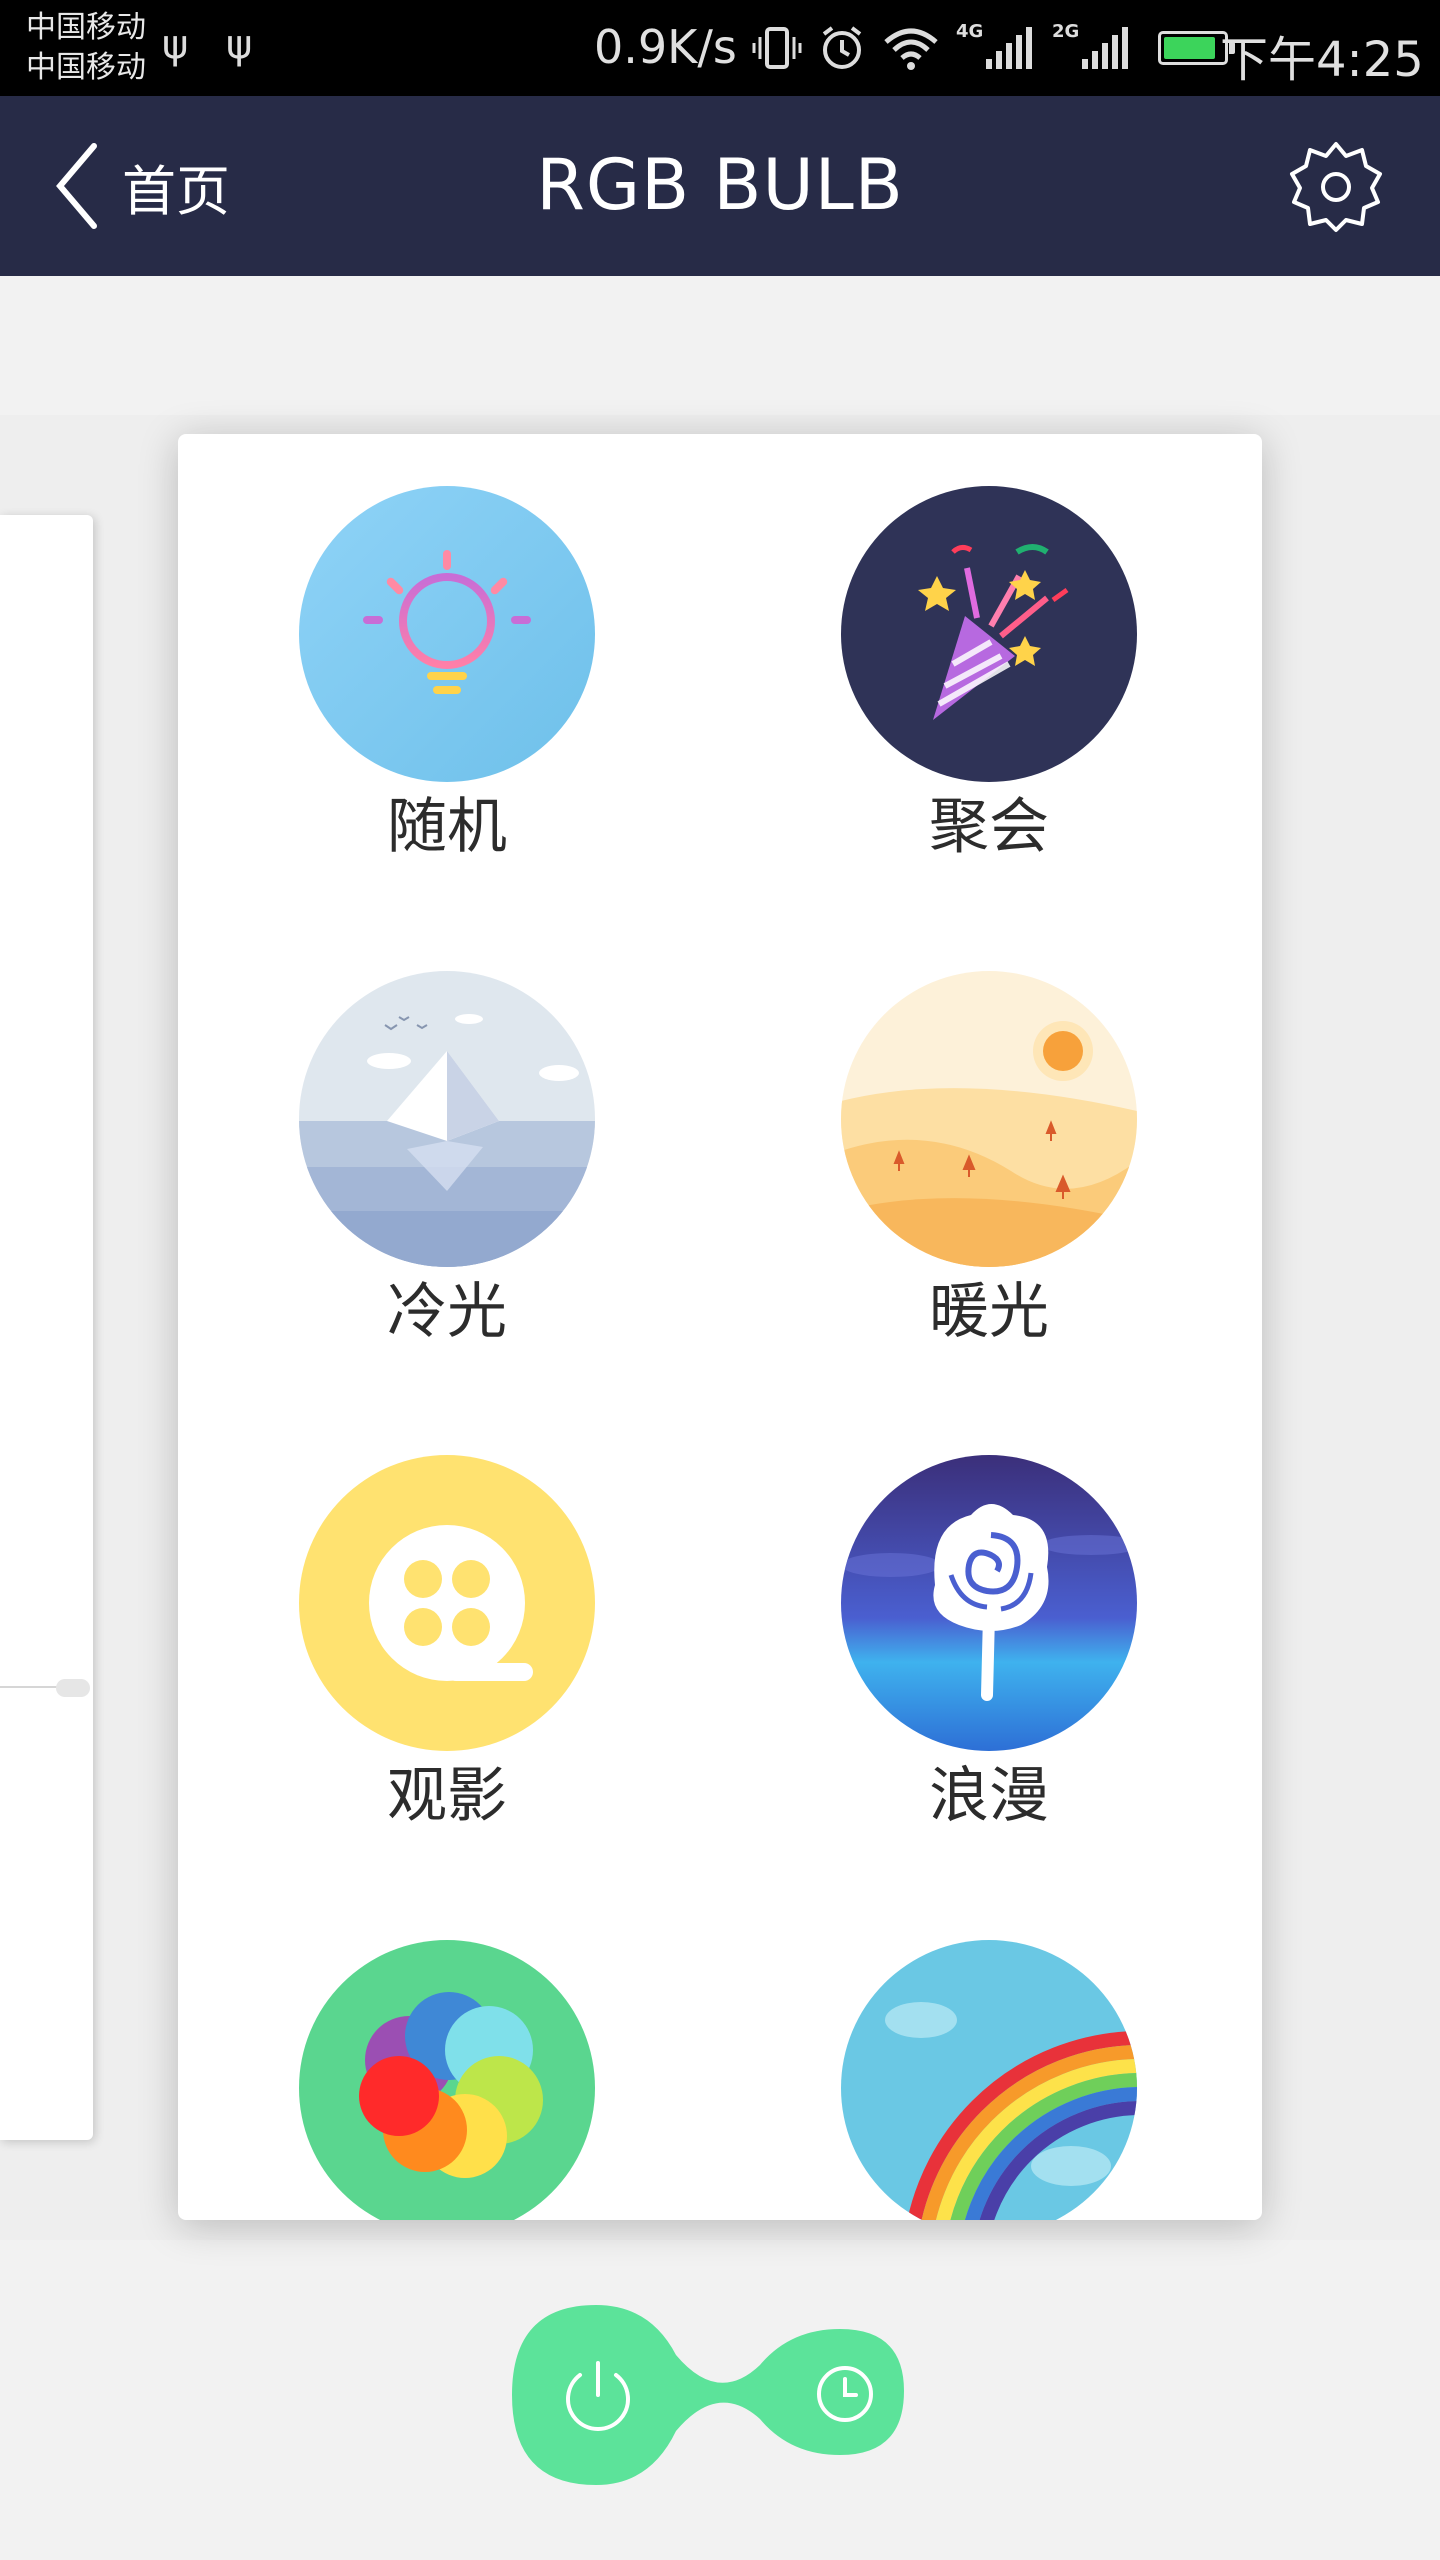  Describe the element at coordinates (989, 1119) in the screenshot. I see `desert-sun-icon` at that location.